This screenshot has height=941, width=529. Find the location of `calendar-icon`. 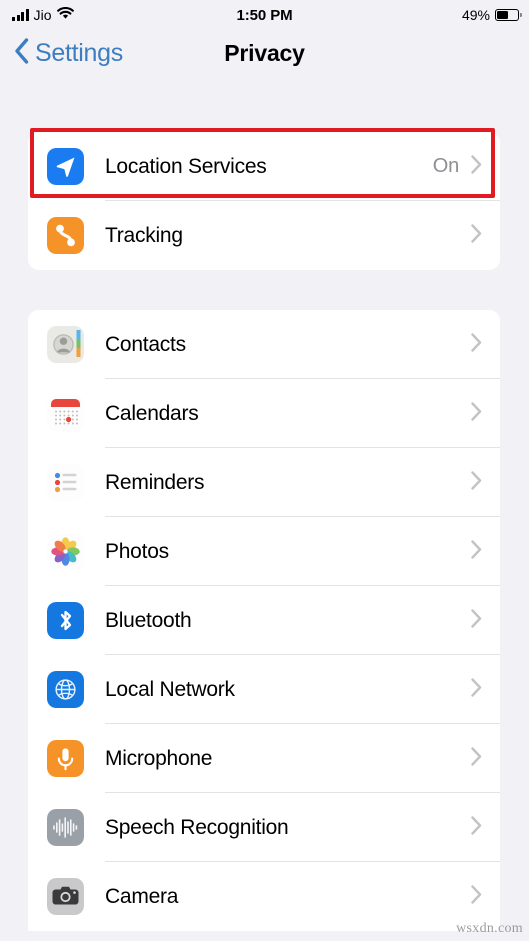

calendar-icon is located at coordinates (65, 413).